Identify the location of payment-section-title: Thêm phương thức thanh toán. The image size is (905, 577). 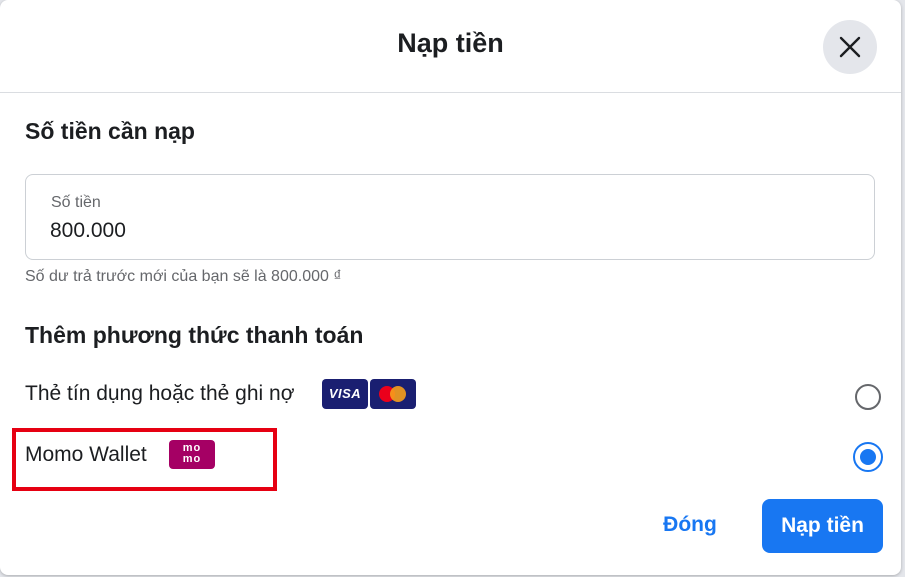
(194, 335).